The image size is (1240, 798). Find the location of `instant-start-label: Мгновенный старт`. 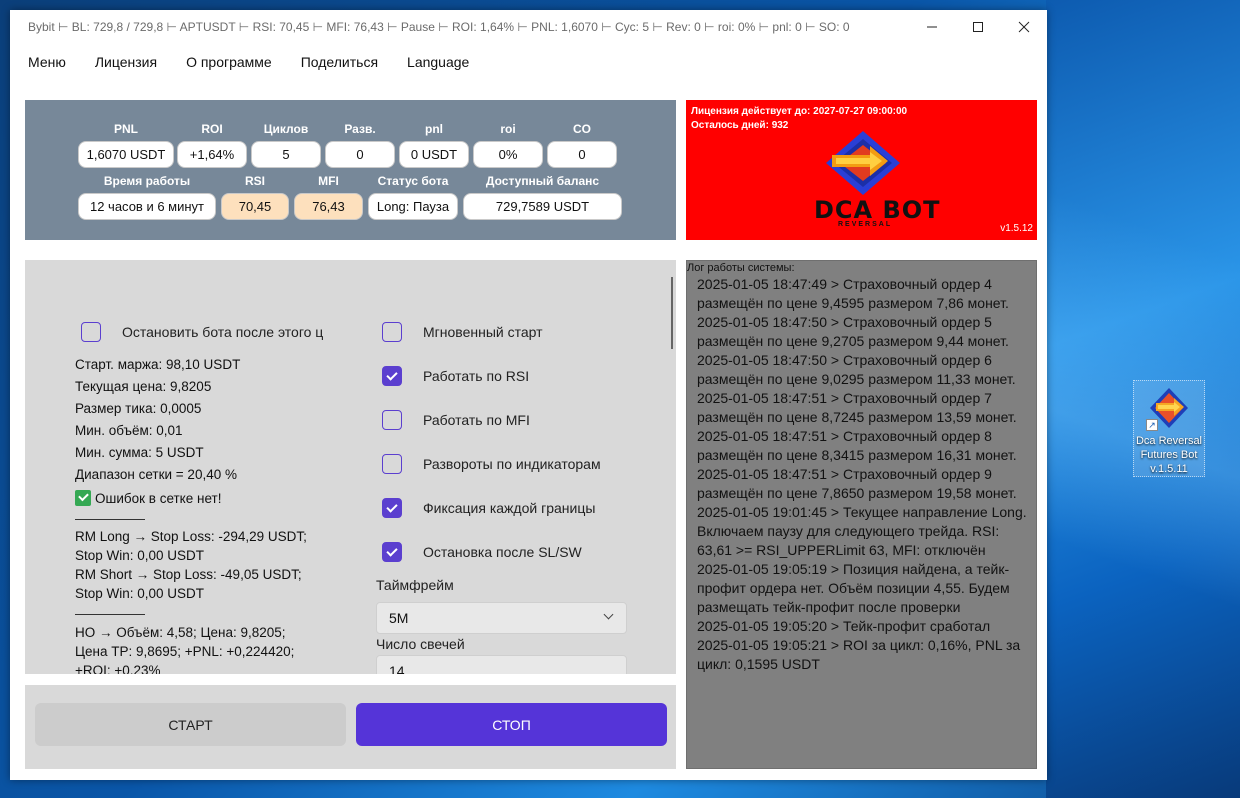

instant-start-label: Мгновенный старт is located at coordinates (483, 332).